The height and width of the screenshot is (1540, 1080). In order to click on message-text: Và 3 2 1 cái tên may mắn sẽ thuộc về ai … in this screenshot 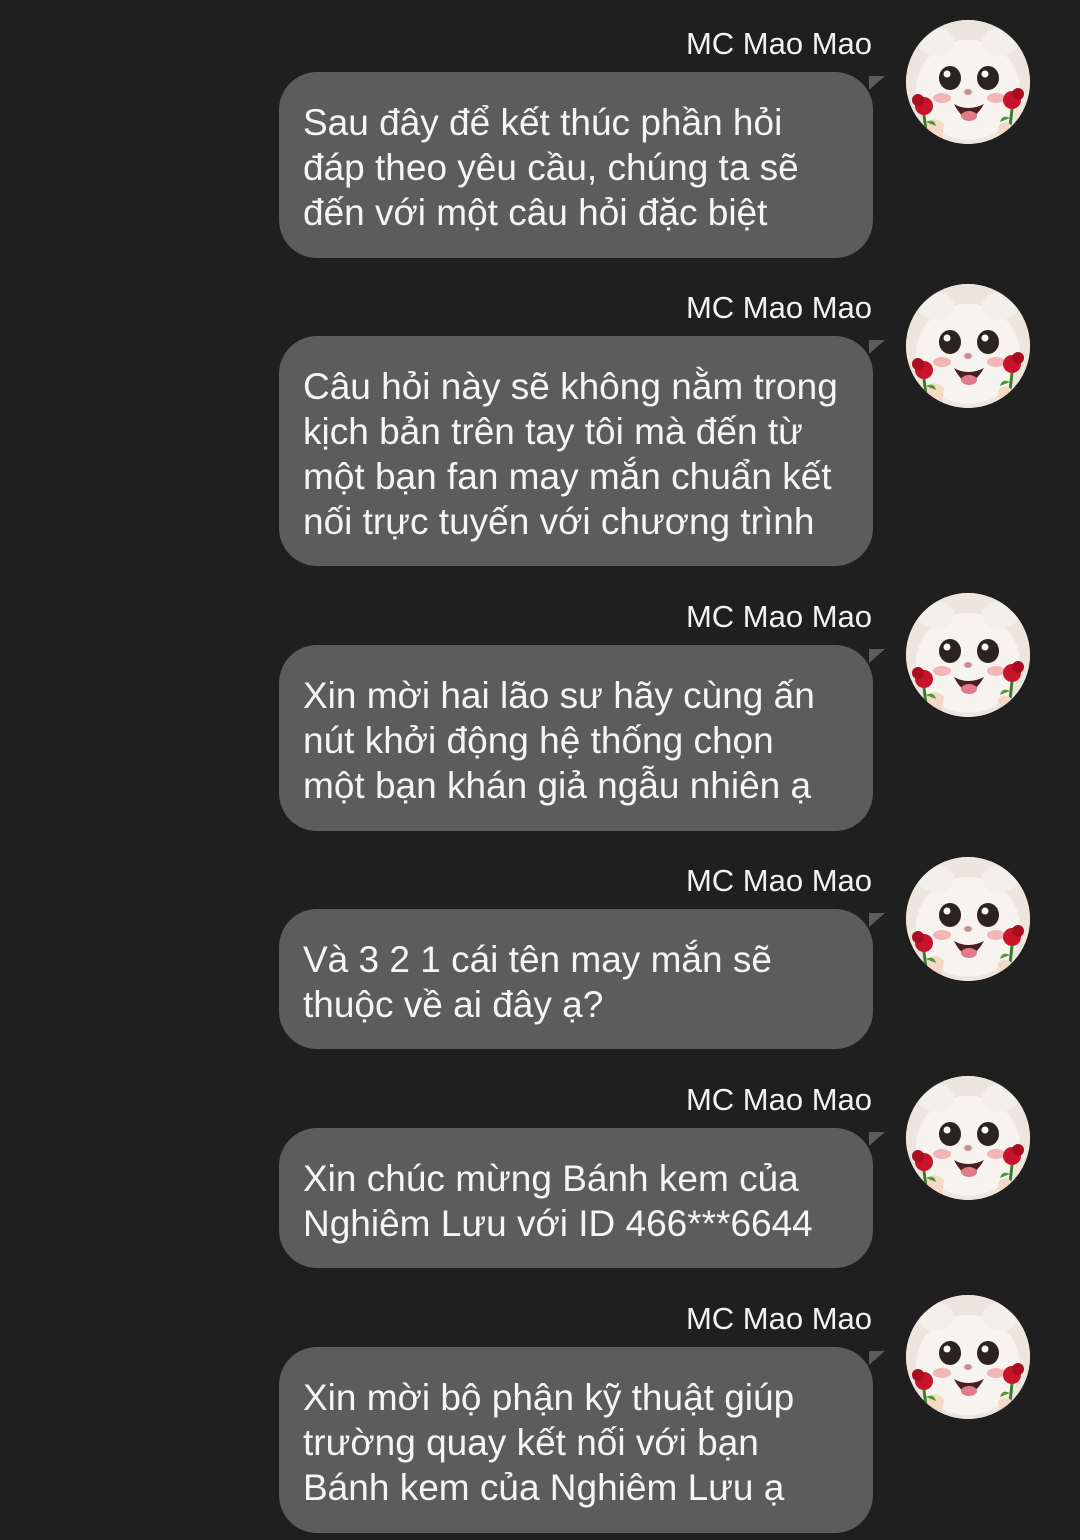, I will do `click(537, 982)`.